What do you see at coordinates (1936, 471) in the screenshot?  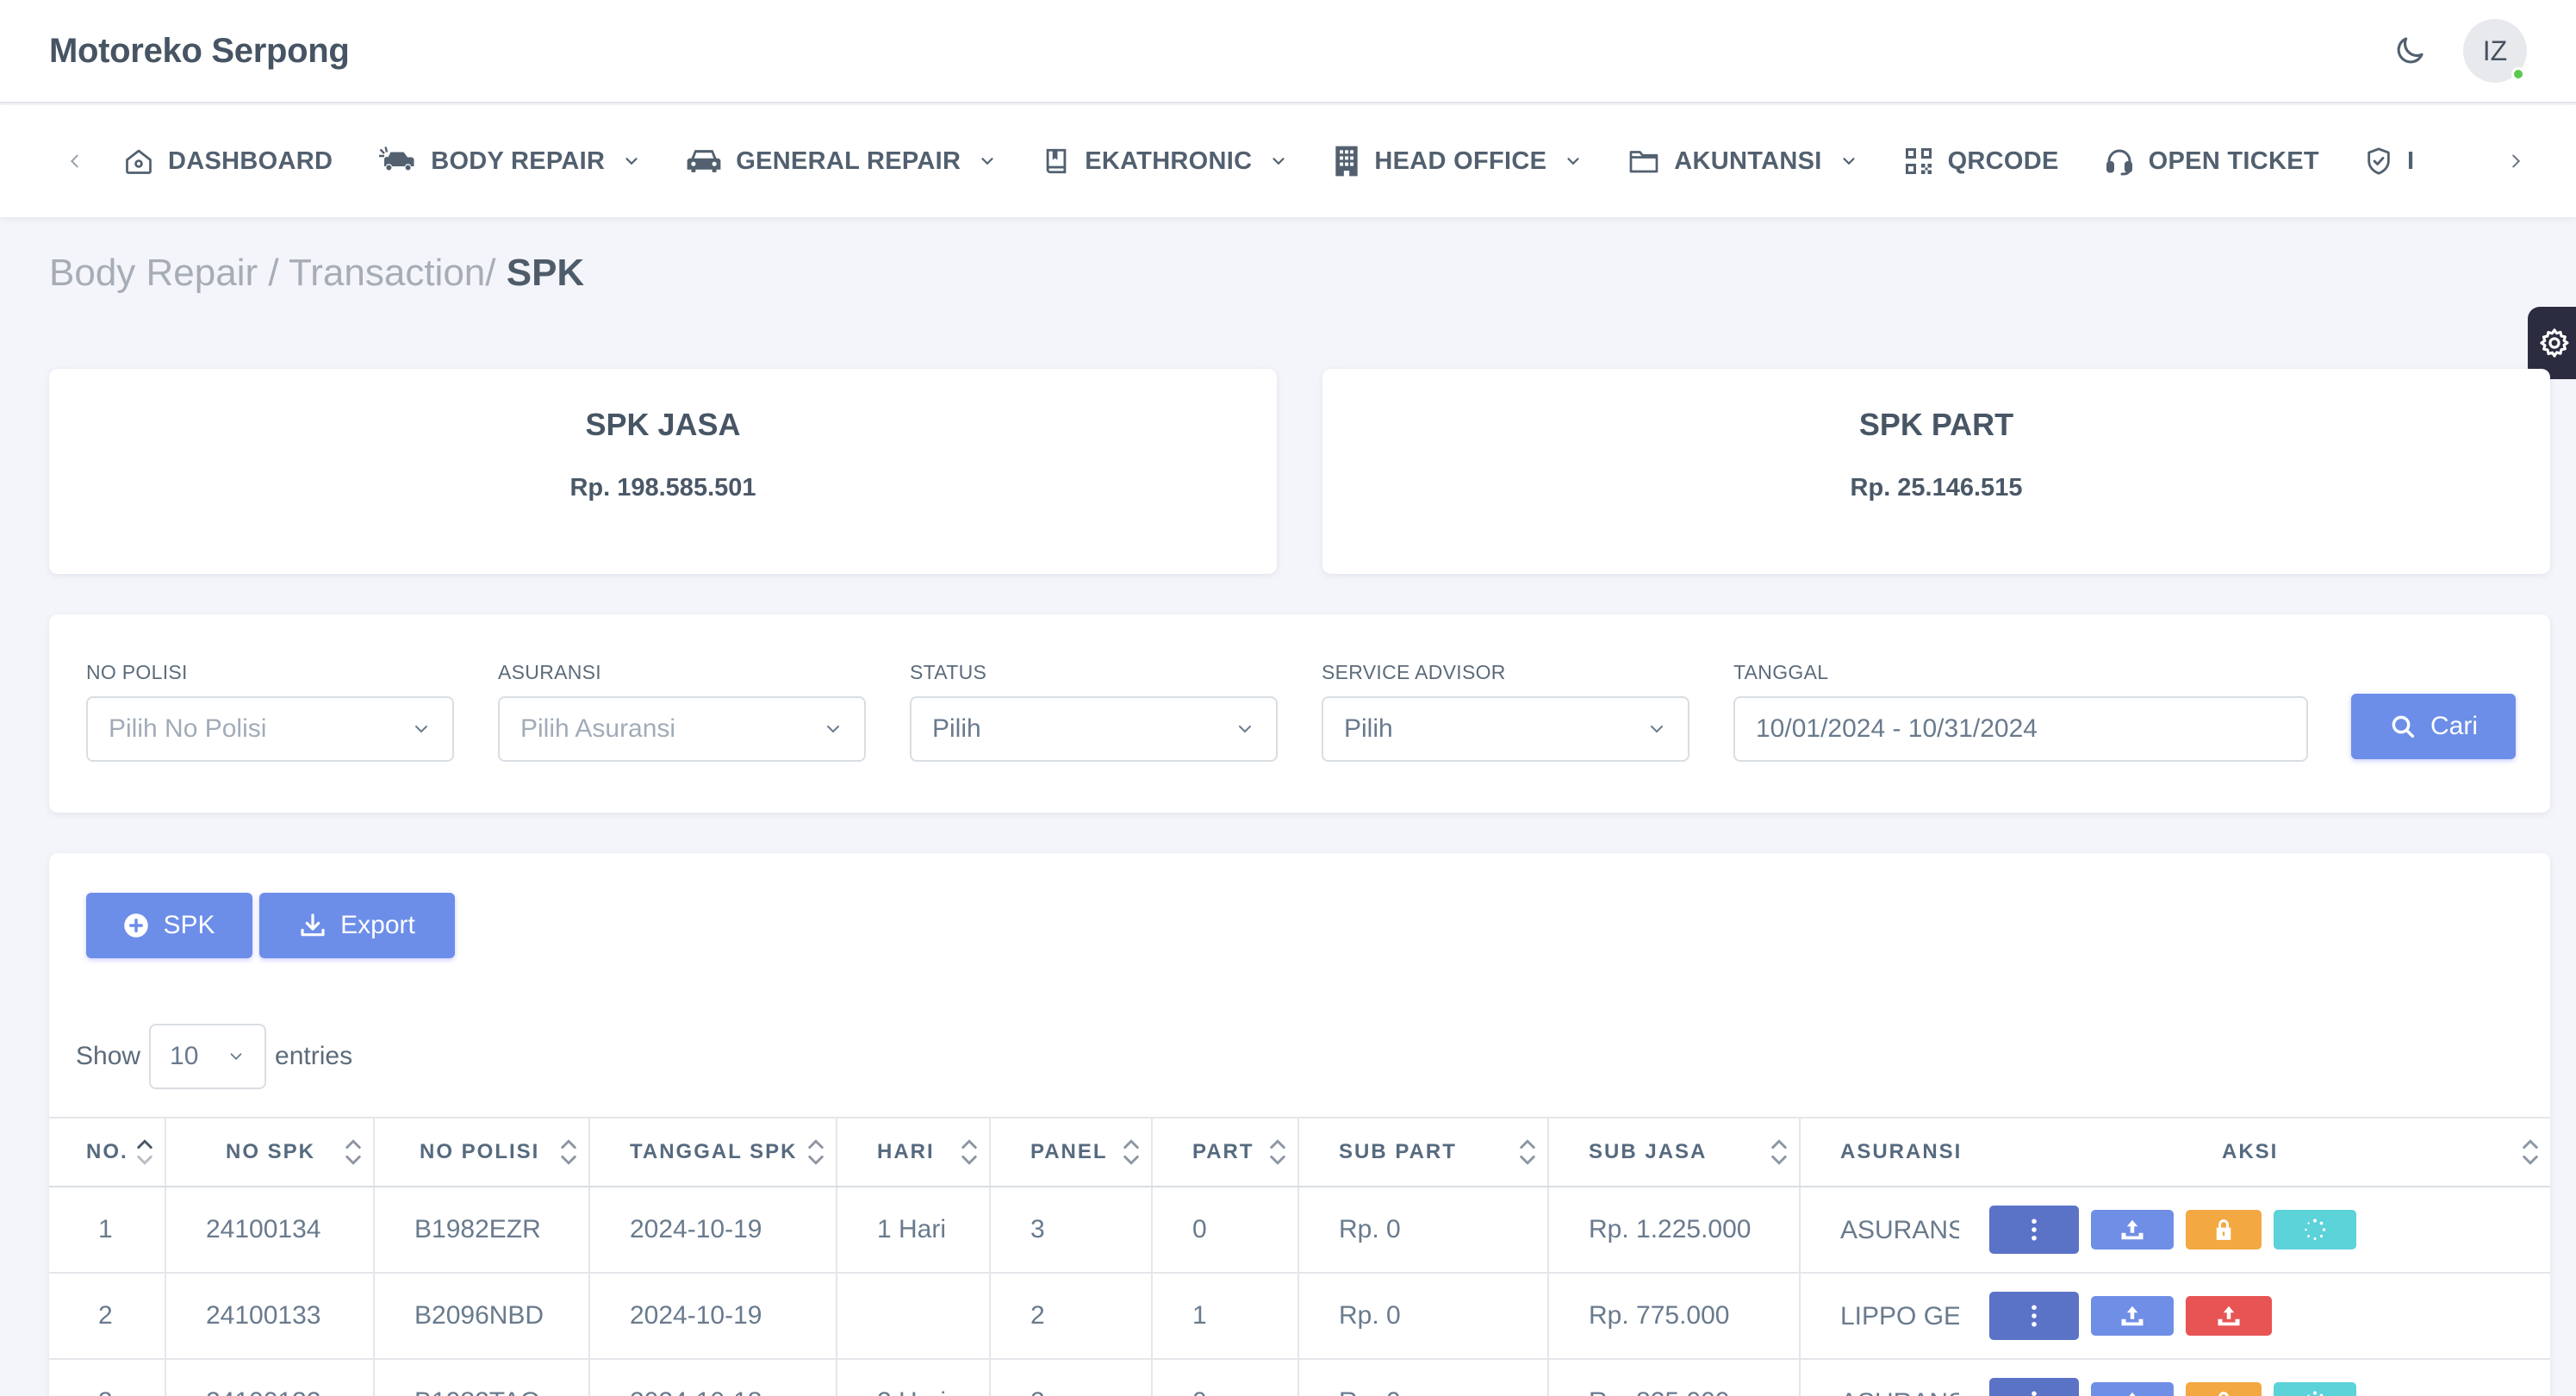 I see `spk-part-card: SPK PART Rp. 25.146.515` at bounding box center [1936, 471].